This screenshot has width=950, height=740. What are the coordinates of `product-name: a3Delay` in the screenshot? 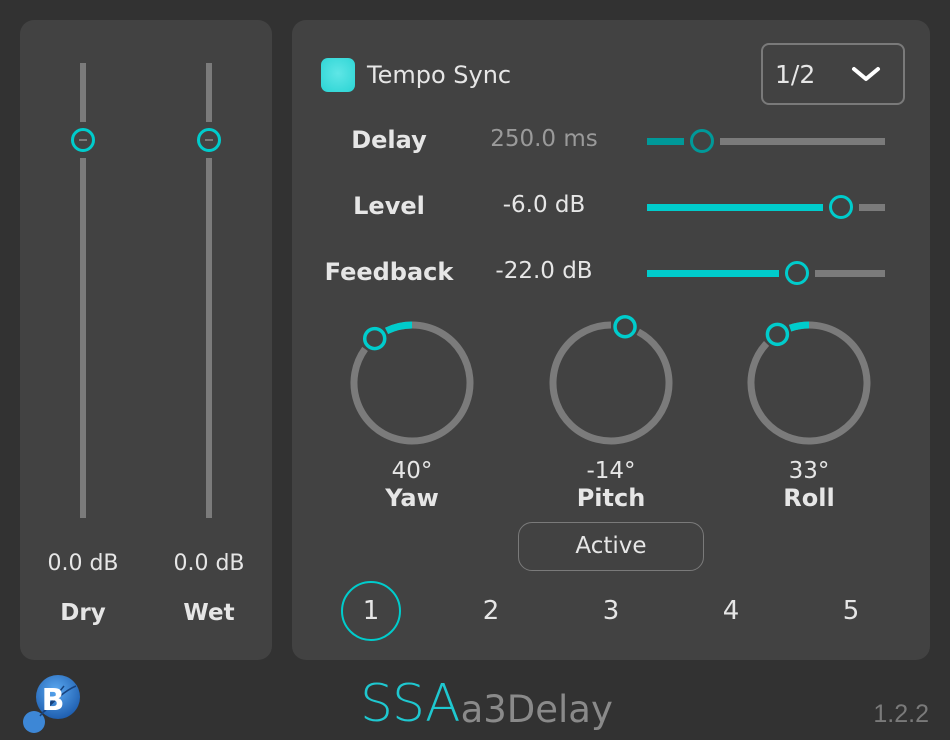 It's located at (536, 709).